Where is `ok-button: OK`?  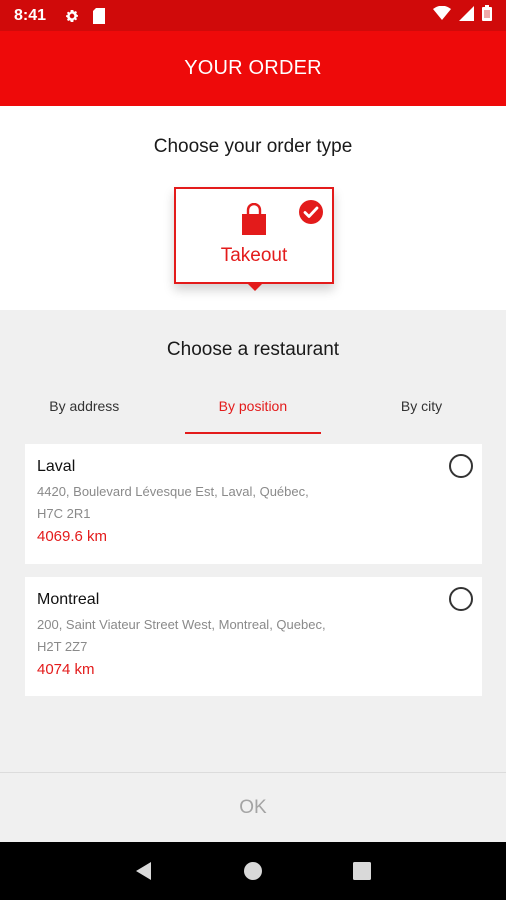
ok-button: OK is located at coordinates (252, 808).